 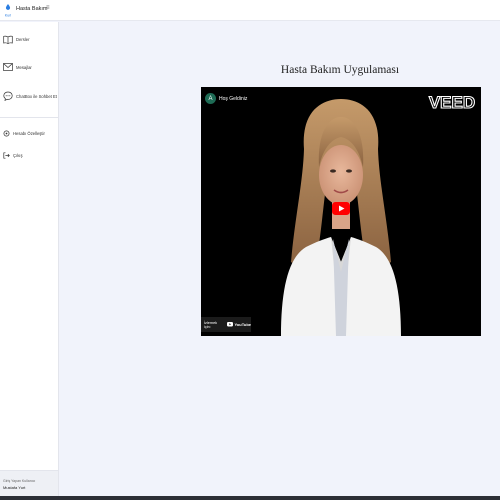 I want to click on sidebar-item-label: Çıkış, so click(x=18, y=155).